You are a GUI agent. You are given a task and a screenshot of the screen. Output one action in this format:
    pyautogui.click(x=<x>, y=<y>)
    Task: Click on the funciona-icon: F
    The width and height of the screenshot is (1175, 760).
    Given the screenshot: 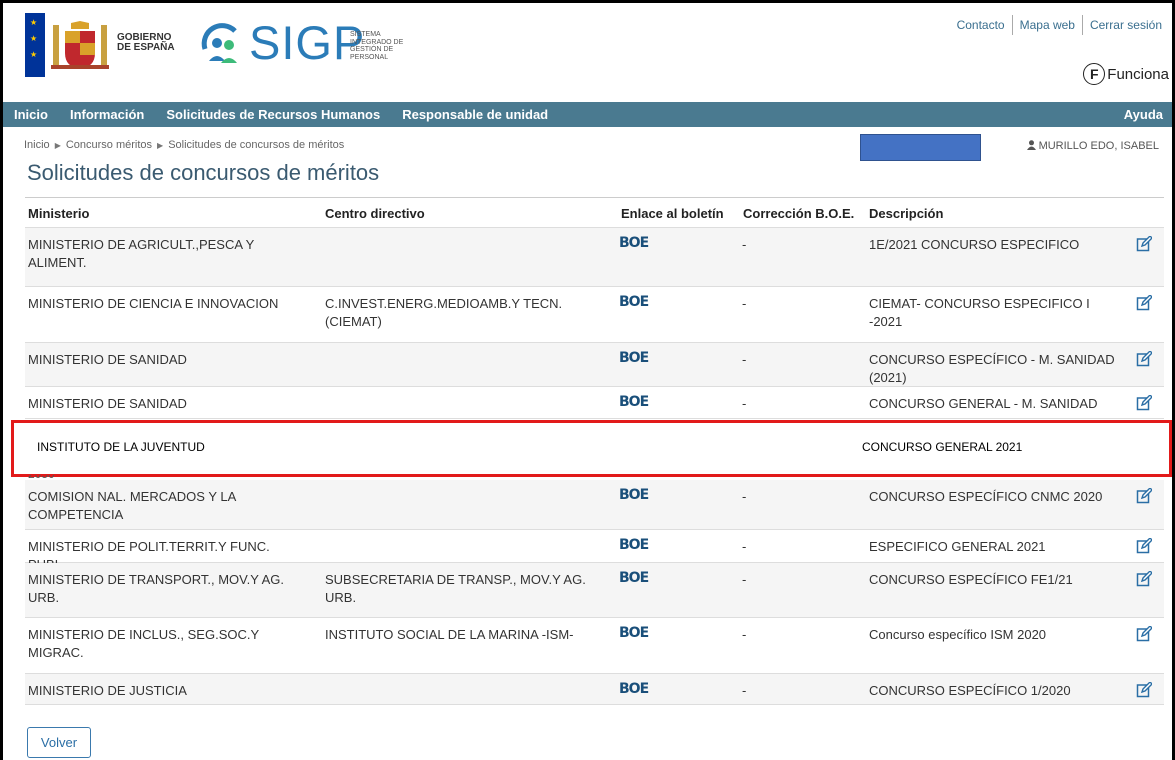 What is the action you would take?
    pyautogui.click(x=1094, y=74)
    